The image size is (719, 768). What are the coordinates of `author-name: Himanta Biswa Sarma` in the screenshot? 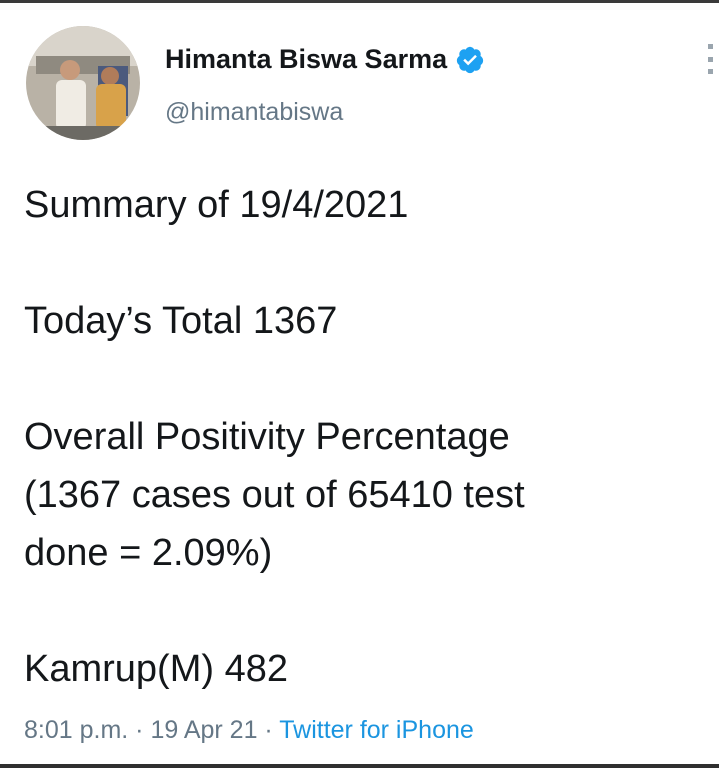 It's located at (325, 59).